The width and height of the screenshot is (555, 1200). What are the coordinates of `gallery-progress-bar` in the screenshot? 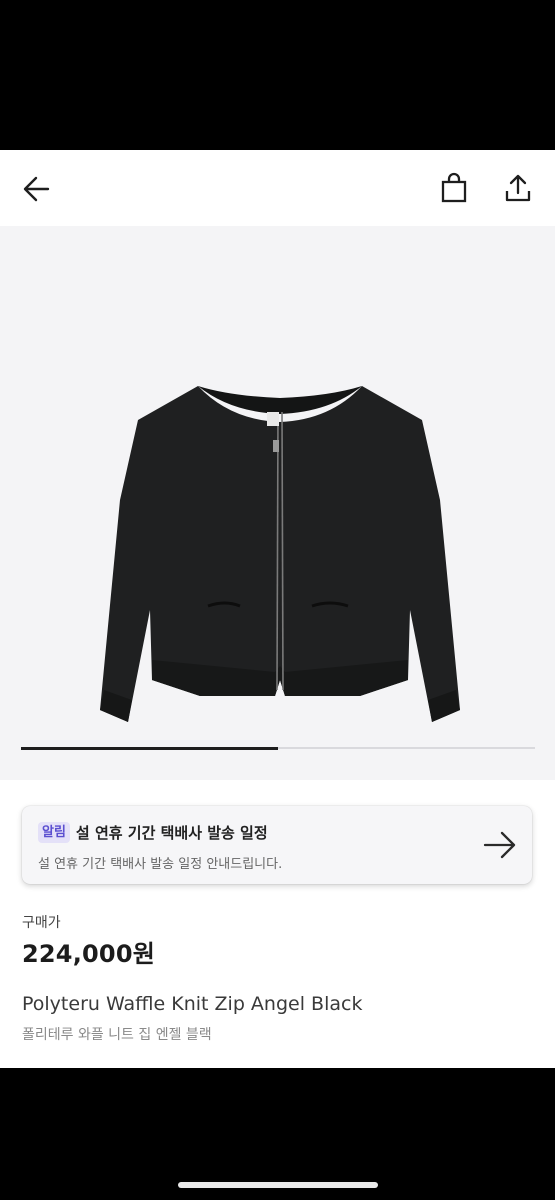 It's located at (278, 748).